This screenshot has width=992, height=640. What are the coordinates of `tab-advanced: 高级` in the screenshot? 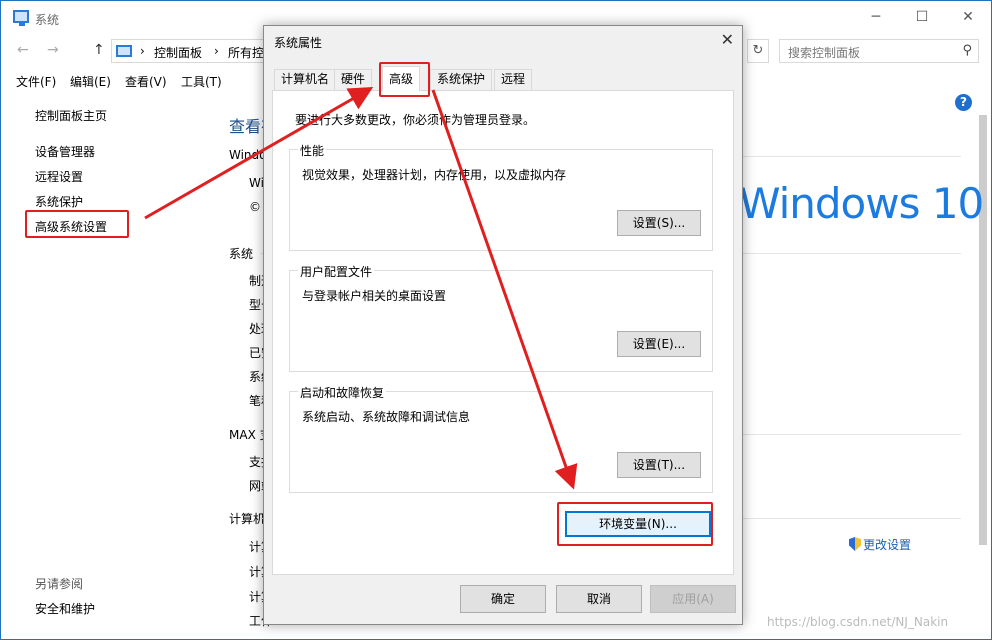 It's located at (401, 78).